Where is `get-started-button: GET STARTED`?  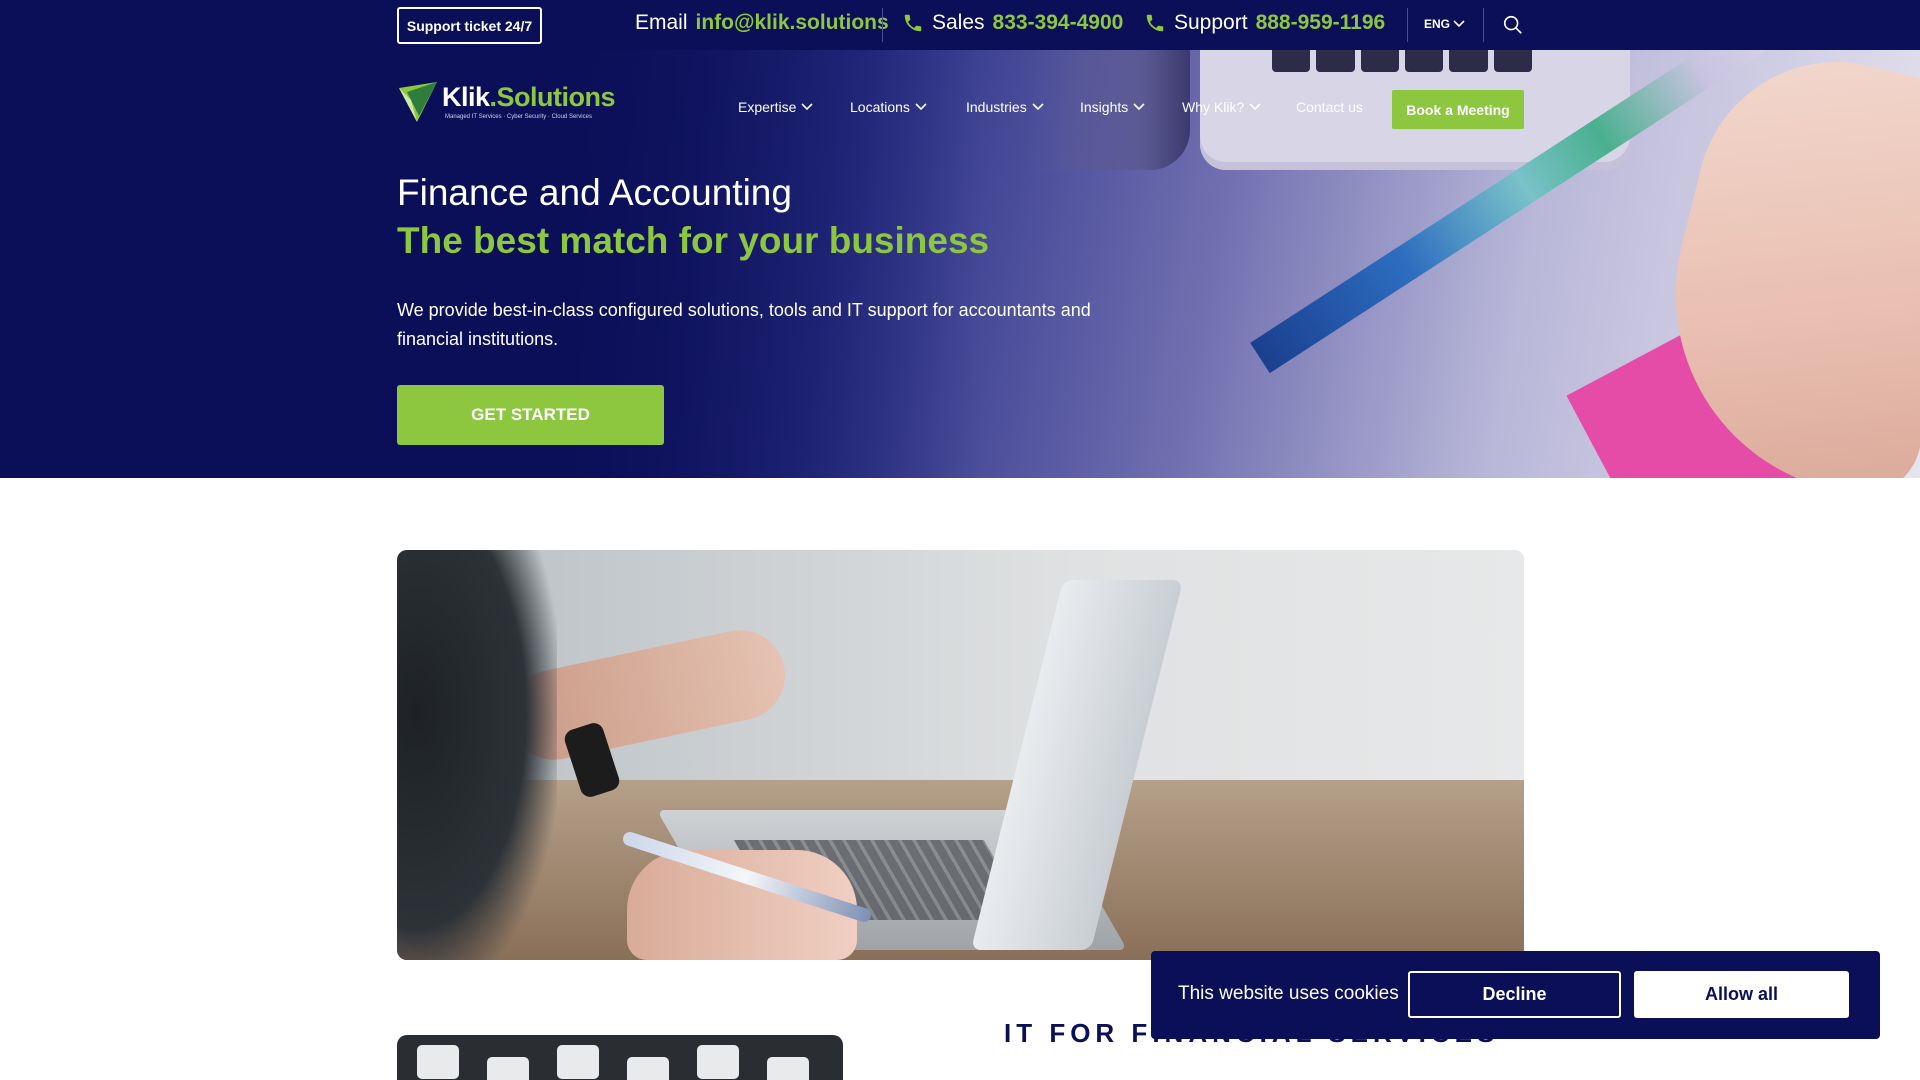
get-started-button: GET STARTED is located at coordinates (530, 415).